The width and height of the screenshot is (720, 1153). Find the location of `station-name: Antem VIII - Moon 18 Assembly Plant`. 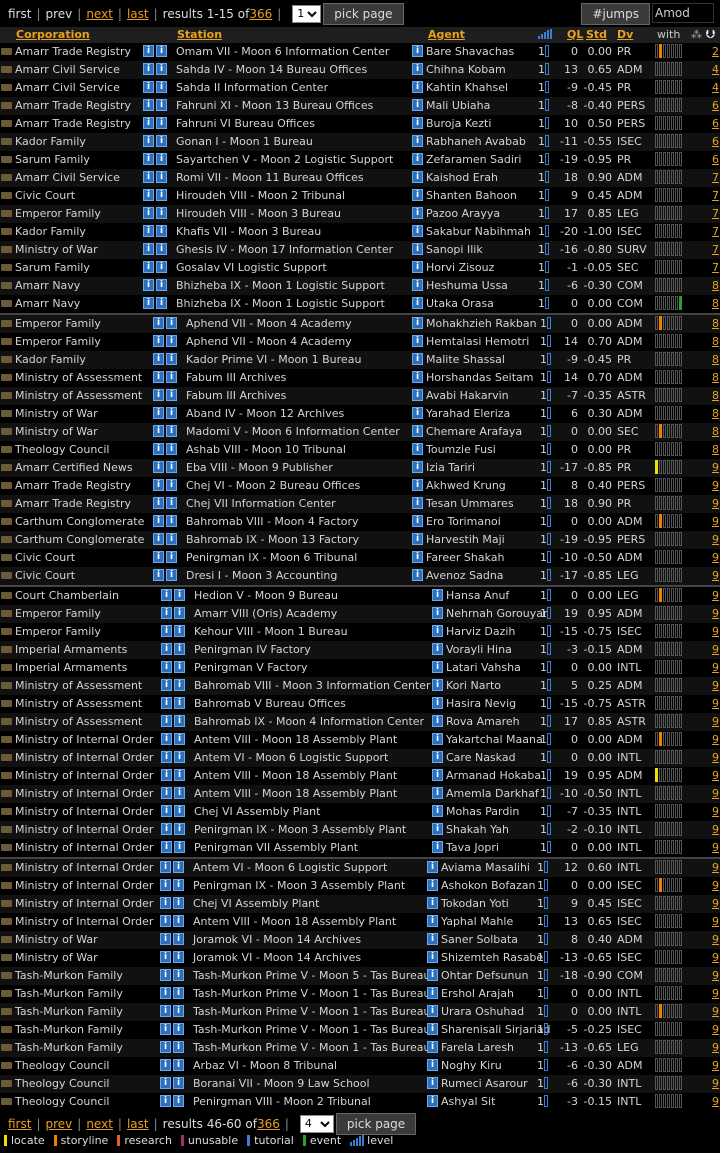

station-name: Antem VIII - Moon 18 Assembly Plant is located at coordinates (295, 793).